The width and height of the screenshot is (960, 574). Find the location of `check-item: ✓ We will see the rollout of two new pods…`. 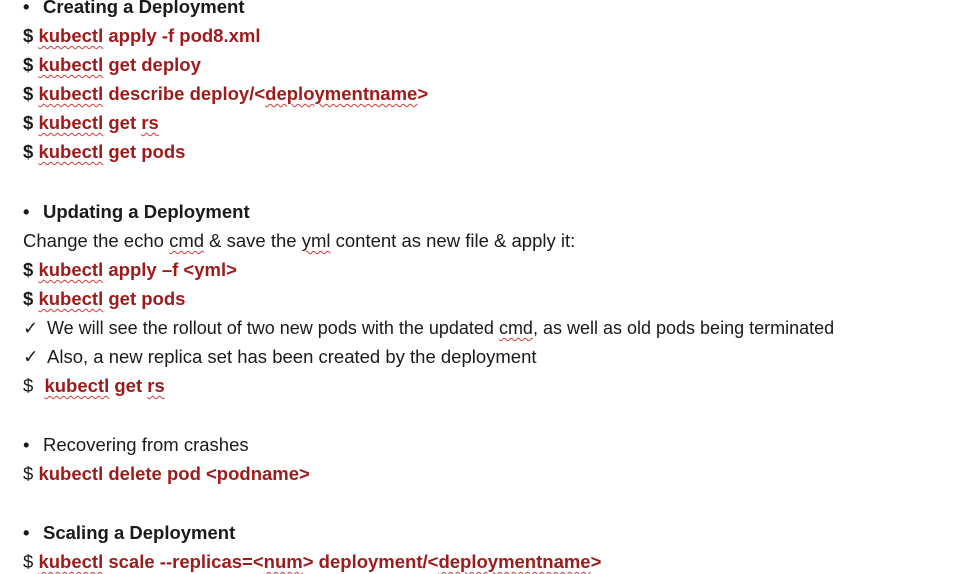

check-item: ✓ We will see the rollout of two new pods… is located at coordinates (428, 328).